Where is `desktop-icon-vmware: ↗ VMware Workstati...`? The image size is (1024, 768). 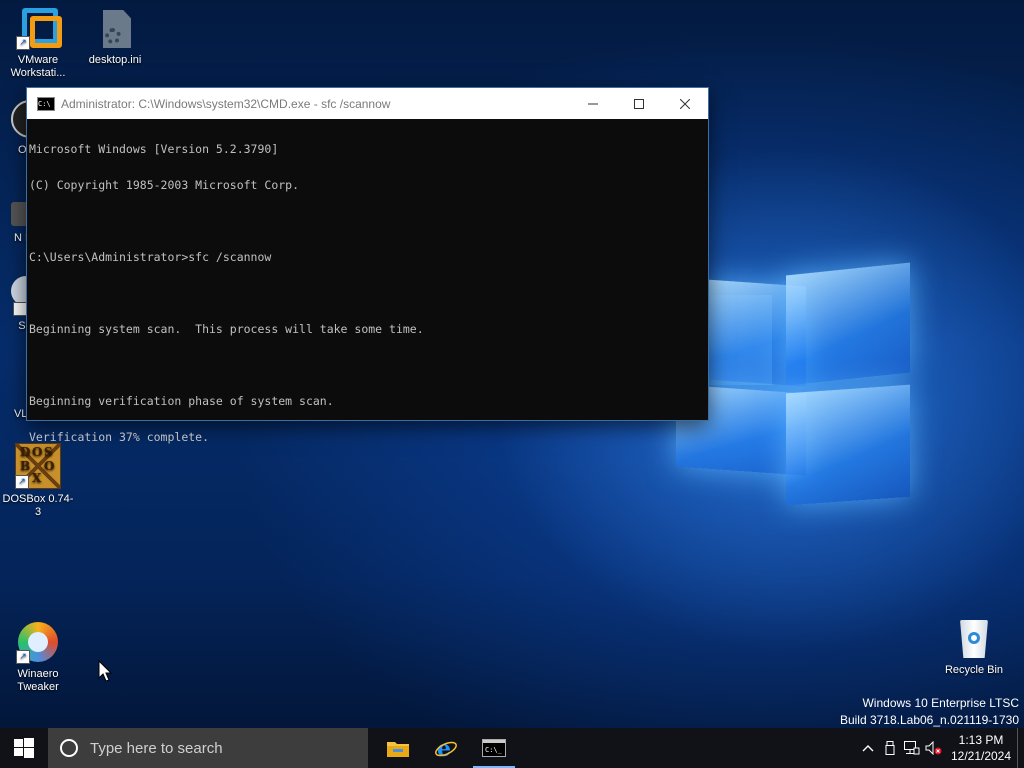
desktop-icon-vmware: ↗ VMware Workstati... is located at coordinates (38, 43).